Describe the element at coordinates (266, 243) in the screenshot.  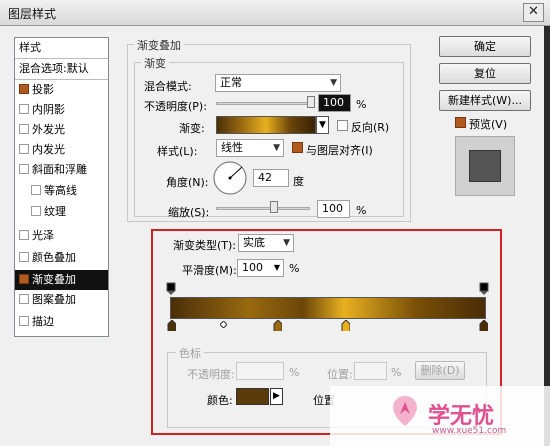
I see `gradient-type-select: 实底 ▼` at that location.